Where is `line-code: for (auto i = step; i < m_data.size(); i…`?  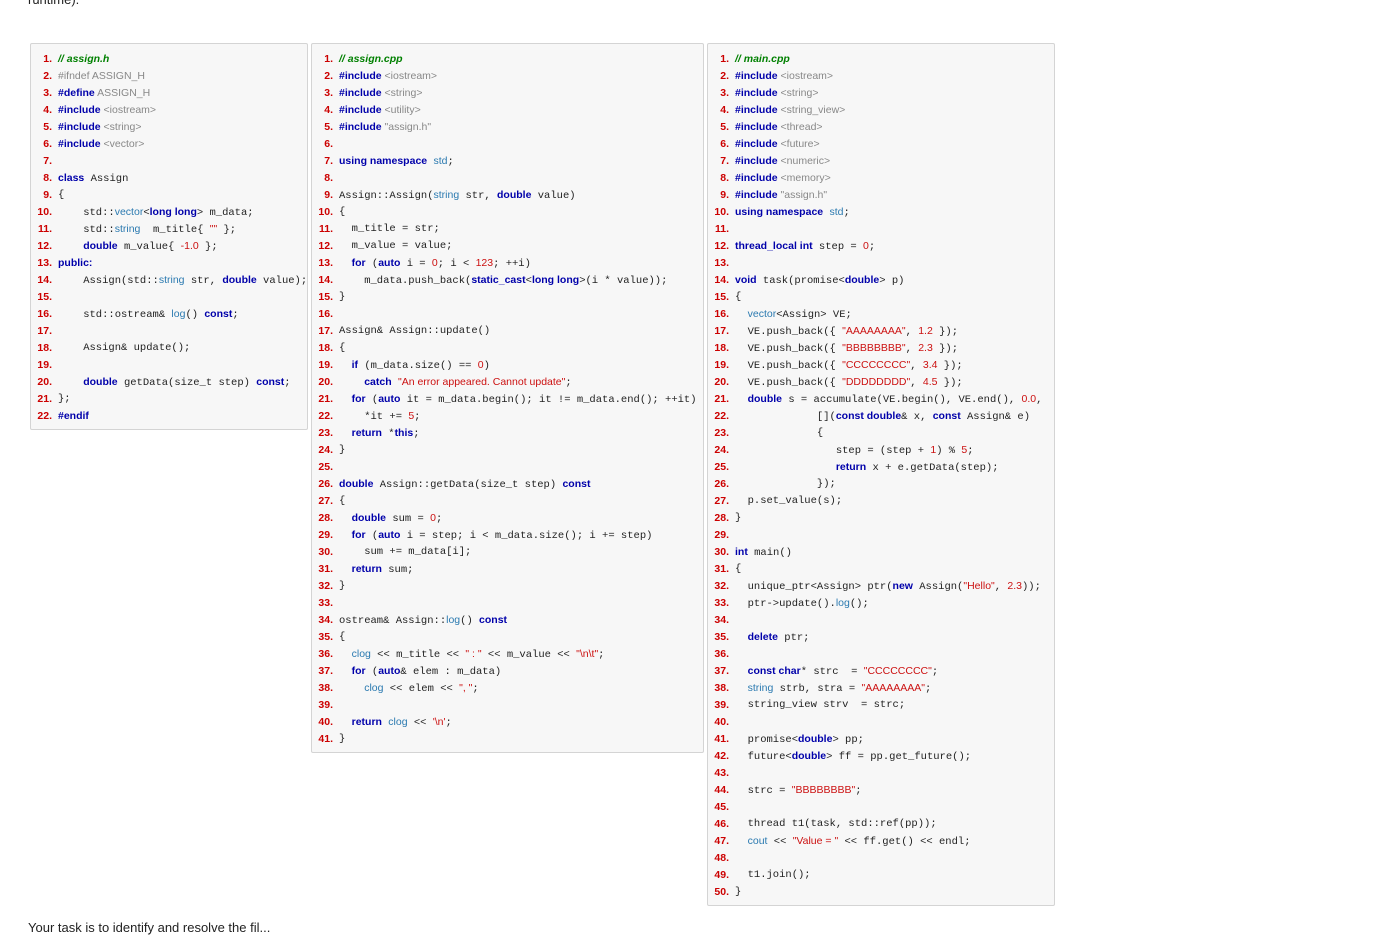 line-code: for (auto i = step; i < m_data.size(); i… is located at coordinates (496, 536).